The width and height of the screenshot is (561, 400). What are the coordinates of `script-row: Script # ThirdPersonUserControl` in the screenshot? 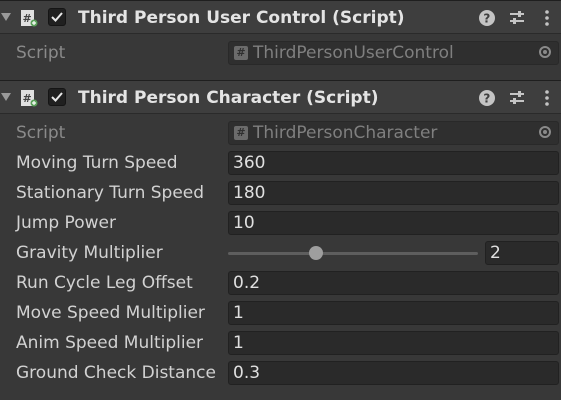 It's located at (280, 54).